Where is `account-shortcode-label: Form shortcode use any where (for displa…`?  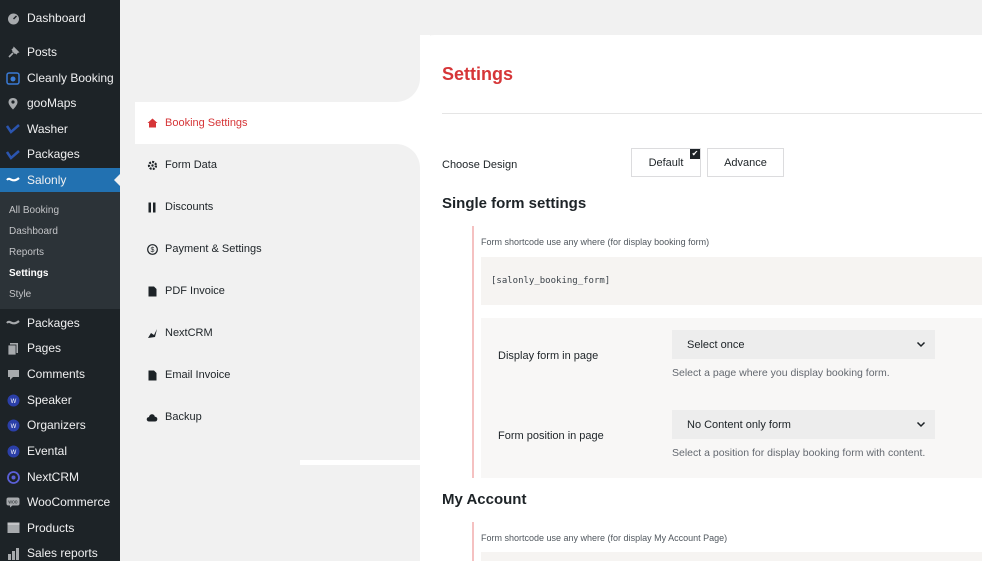
account-shortcode-label: Form shortcode use any where (for displa… is located at coordinates (604, 538).